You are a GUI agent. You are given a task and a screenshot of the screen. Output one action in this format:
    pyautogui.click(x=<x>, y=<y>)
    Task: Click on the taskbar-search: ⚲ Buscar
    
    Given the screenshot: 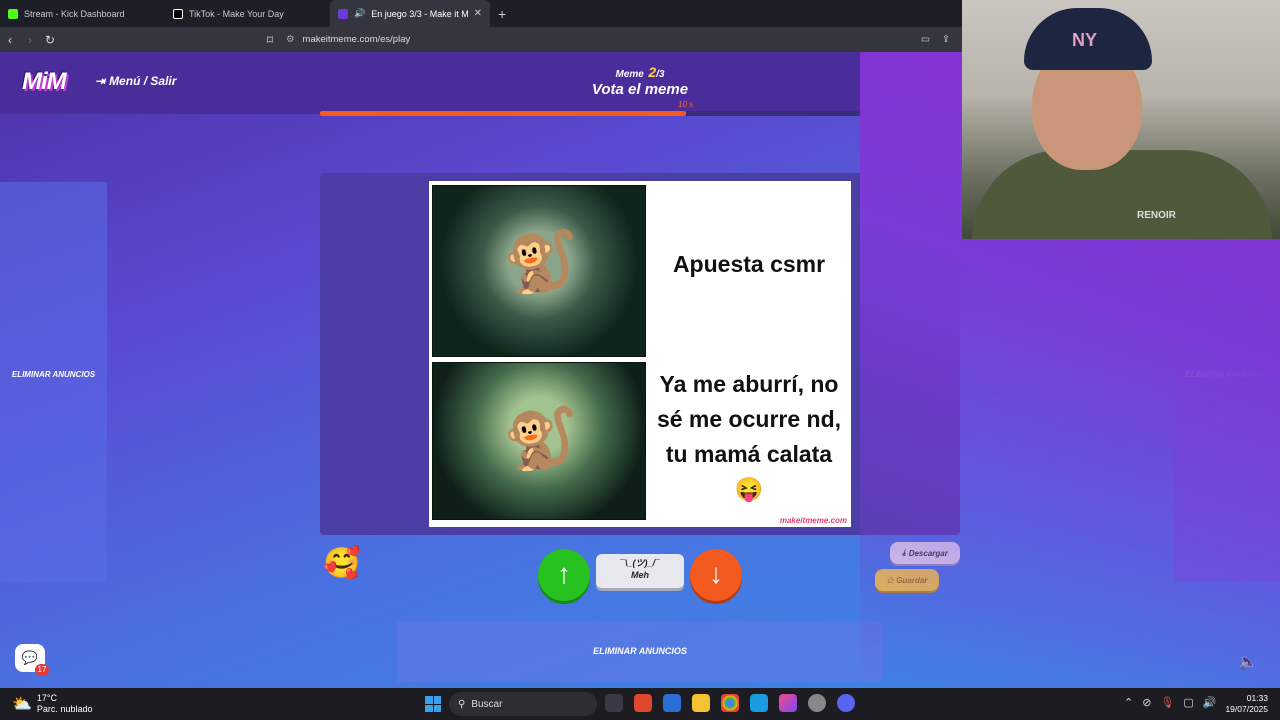 What is the action you would take?
    pyautogui.click(x=523, y=704)
    